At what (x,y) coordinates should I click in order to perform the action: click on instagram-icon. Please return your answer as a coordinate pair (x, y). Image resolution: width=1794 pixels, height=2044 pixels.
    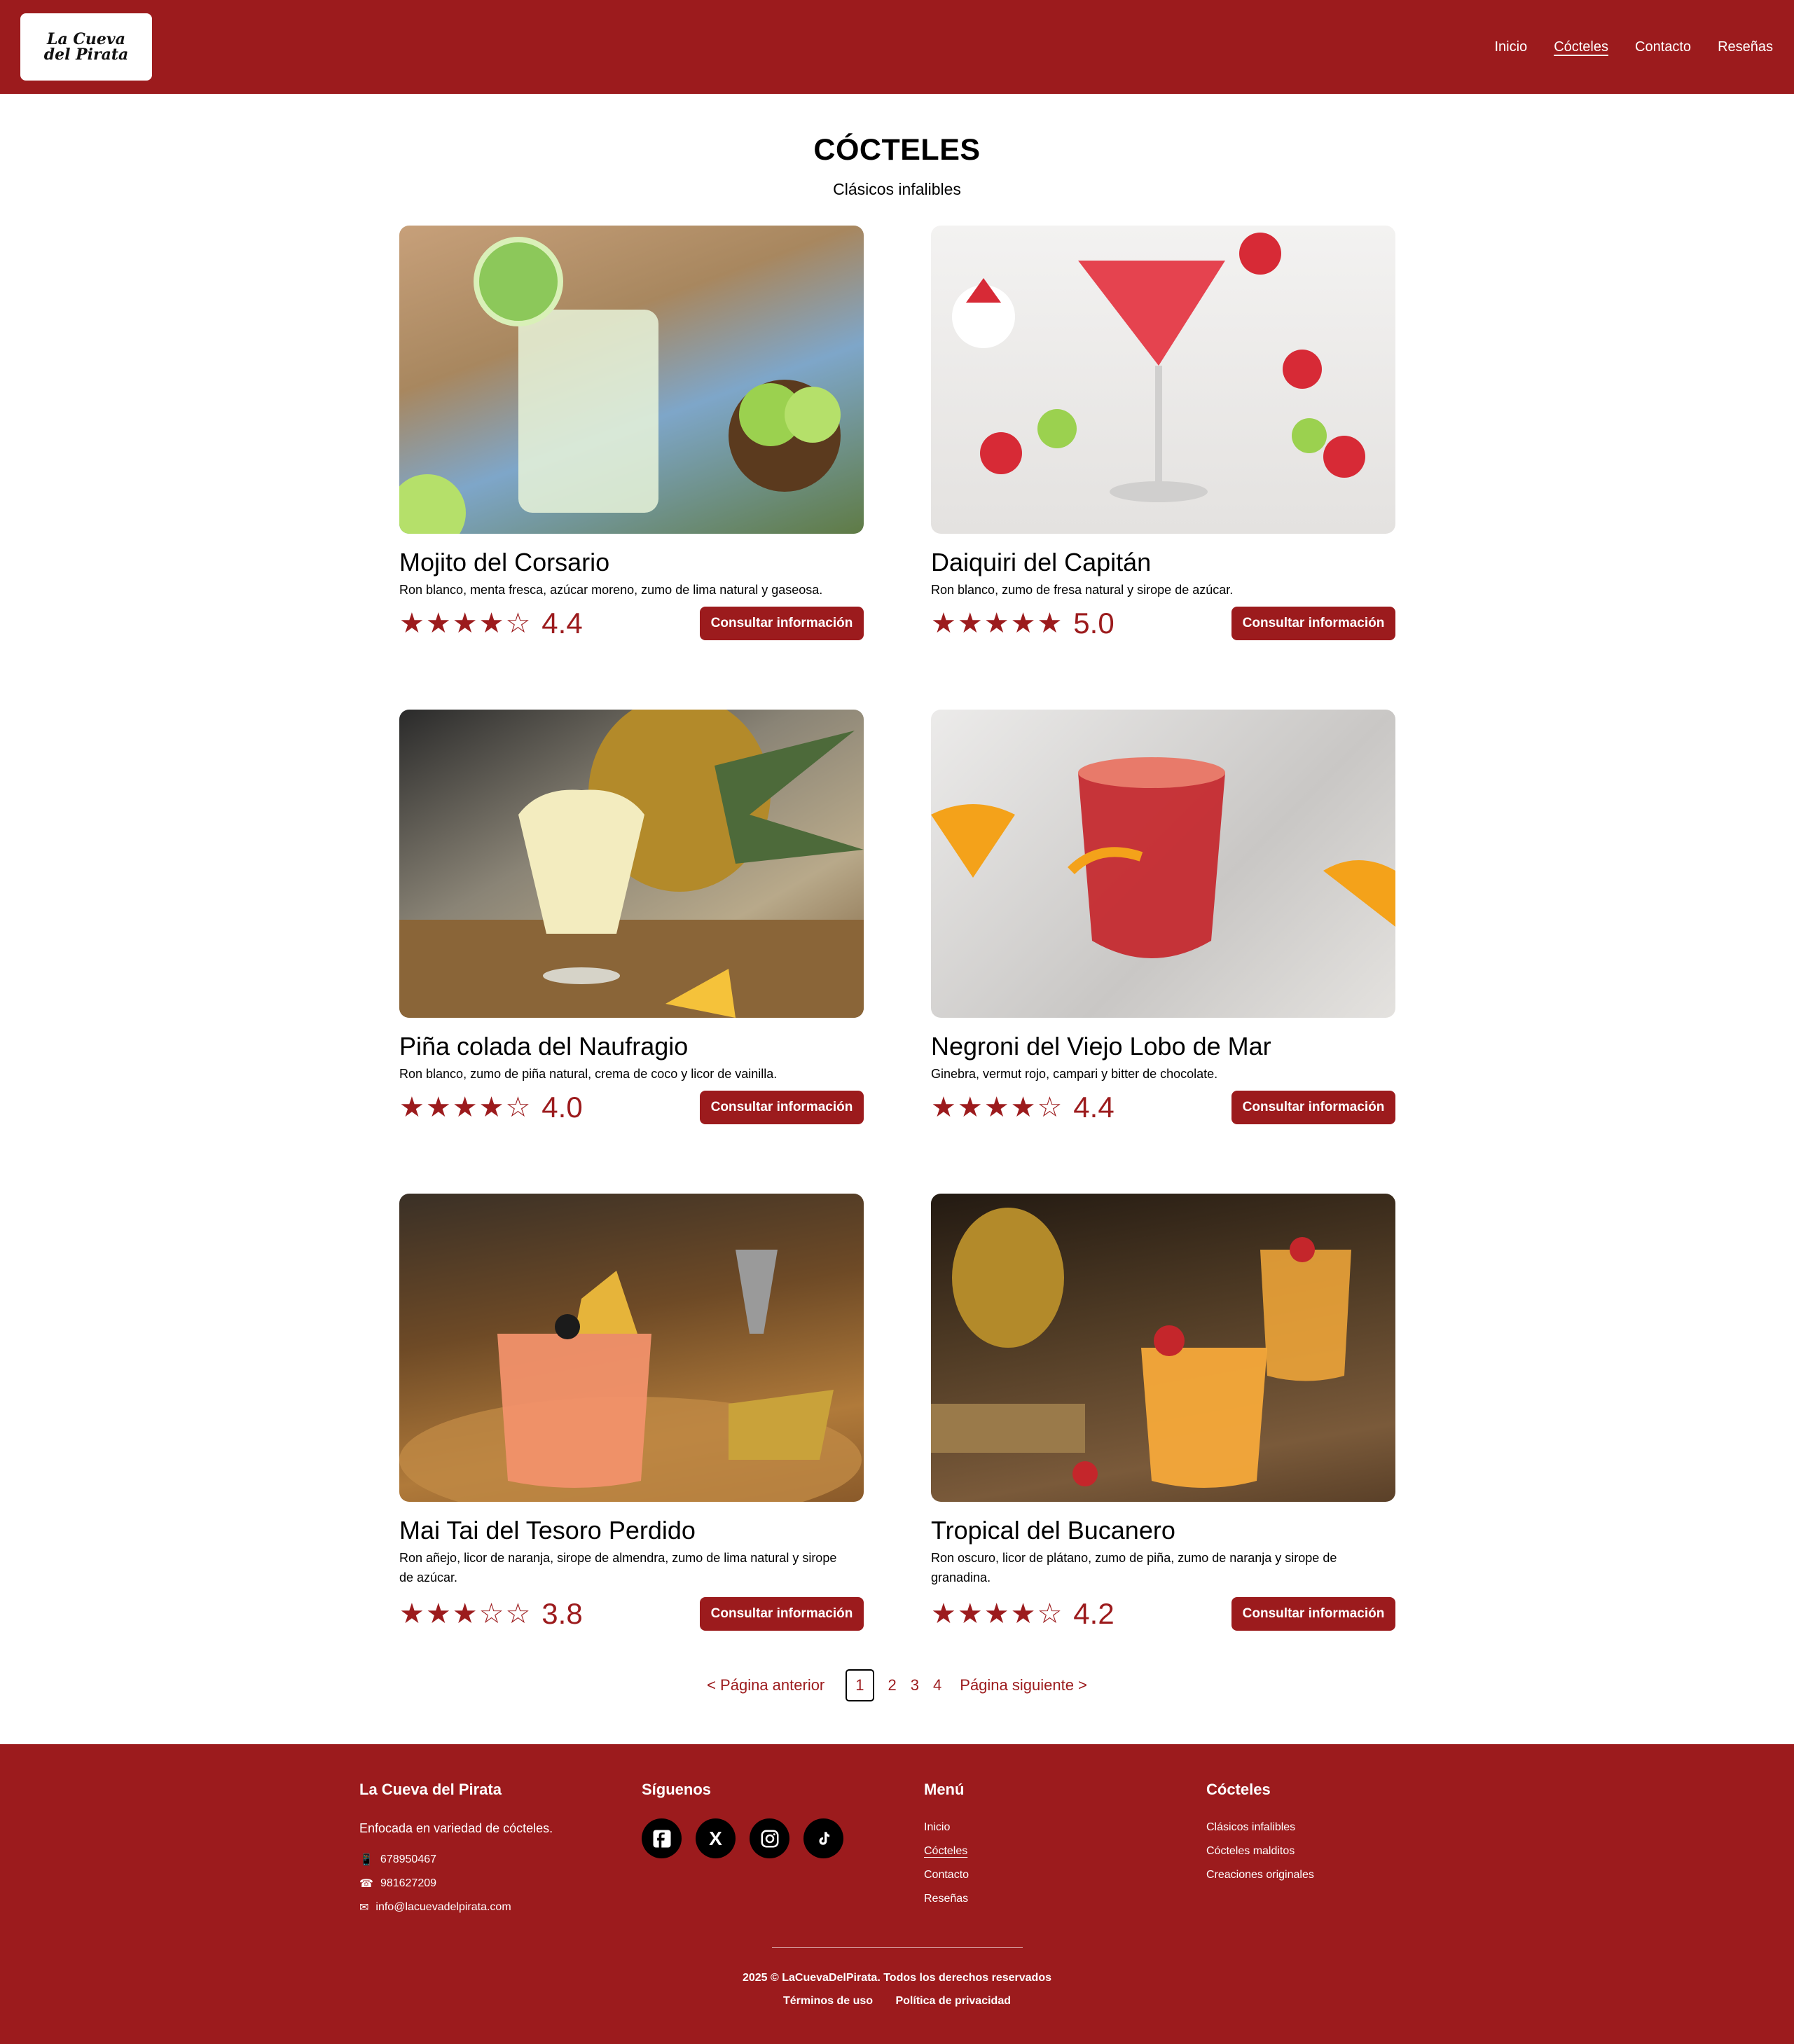
    Looking at the image, I should click on (769, 1838).